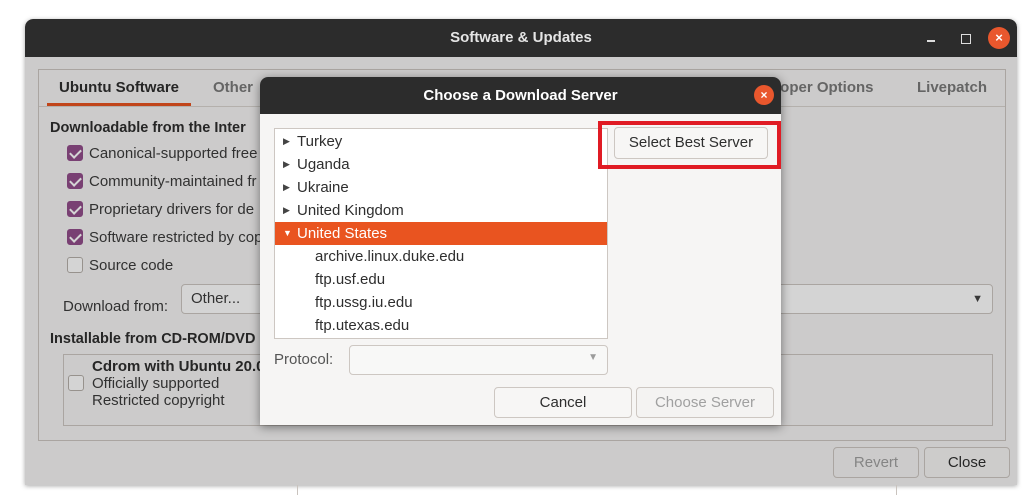  What do you see at coordinates (931, 38) in the screenshot?
I see `minimize-icon` at bounding box center [931, 38].